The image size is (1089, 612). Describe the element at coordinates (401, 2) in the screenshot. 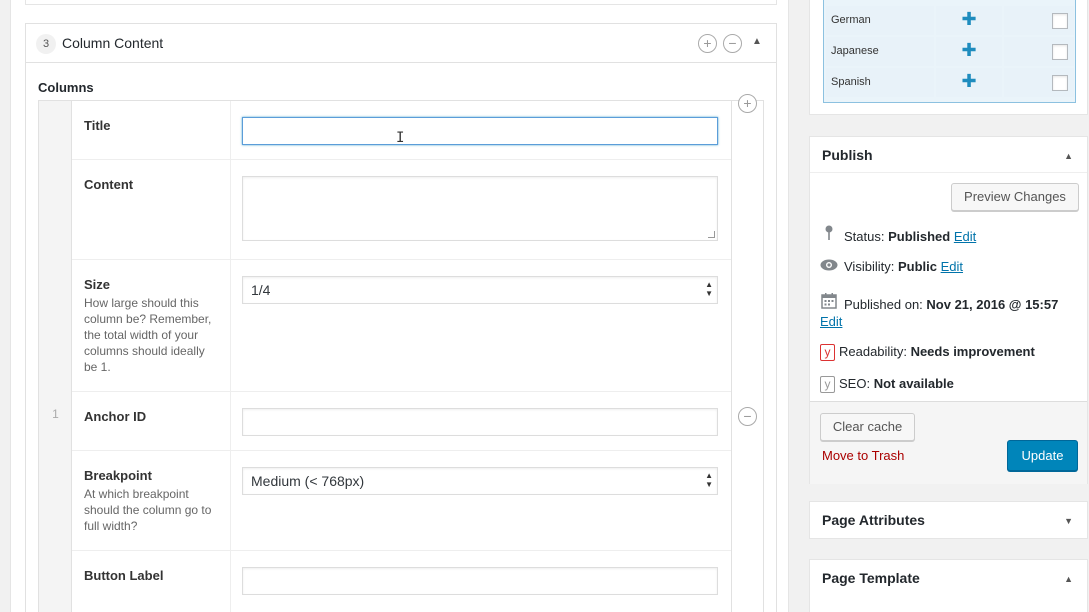

I see `previous-layout` at that location.